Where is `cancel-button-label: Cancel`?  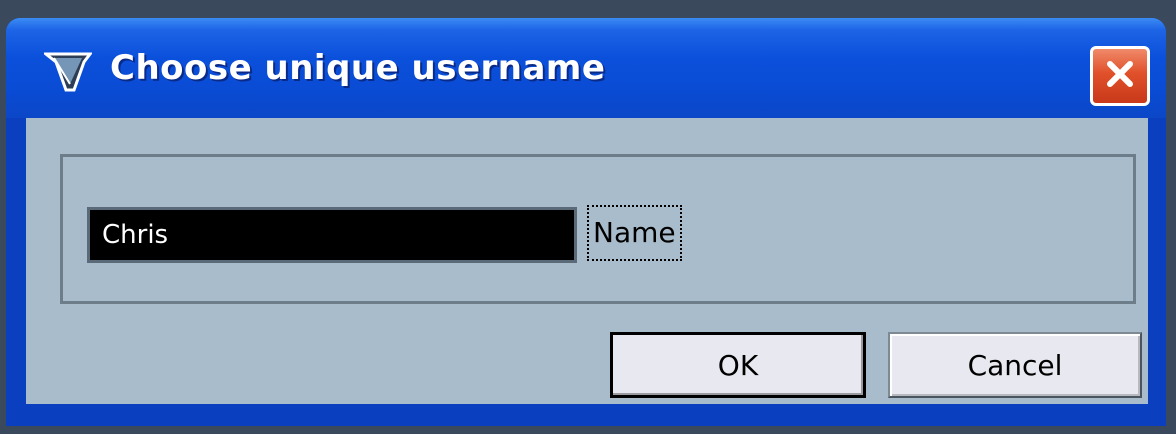
cancel-button-label: Cancel is located at coordinates (1015, 365).